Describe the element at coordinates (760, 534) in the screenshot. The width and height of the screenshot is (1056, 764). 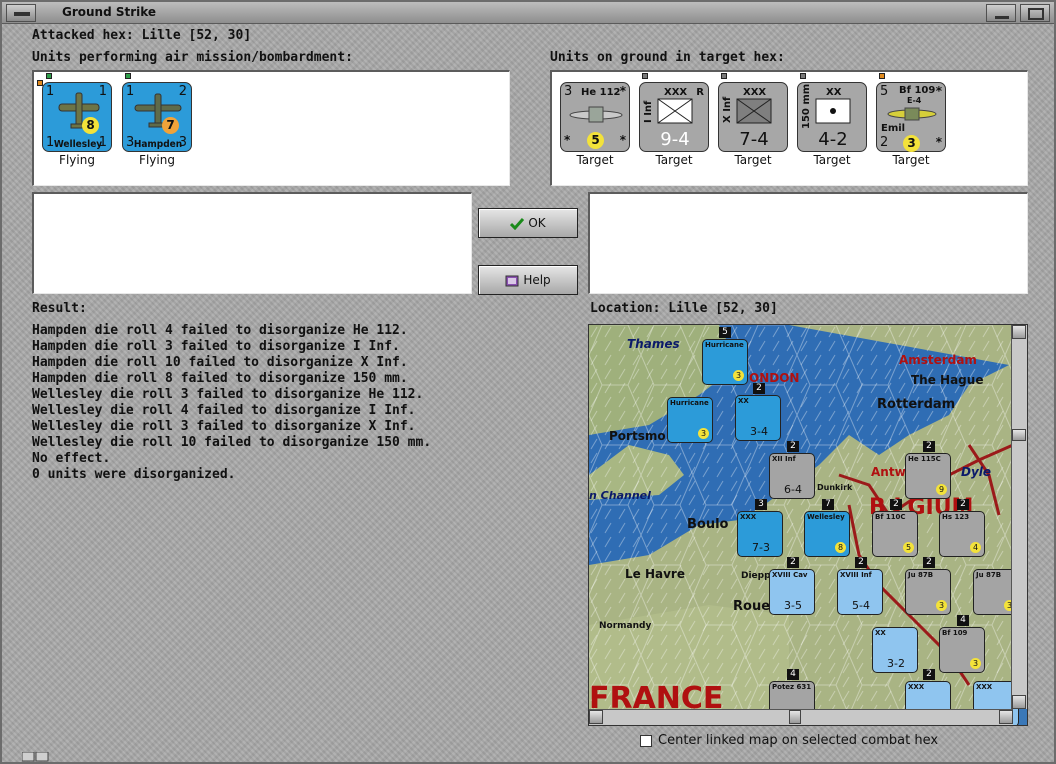
I see `map-unit: XXX 7-3` at that location.